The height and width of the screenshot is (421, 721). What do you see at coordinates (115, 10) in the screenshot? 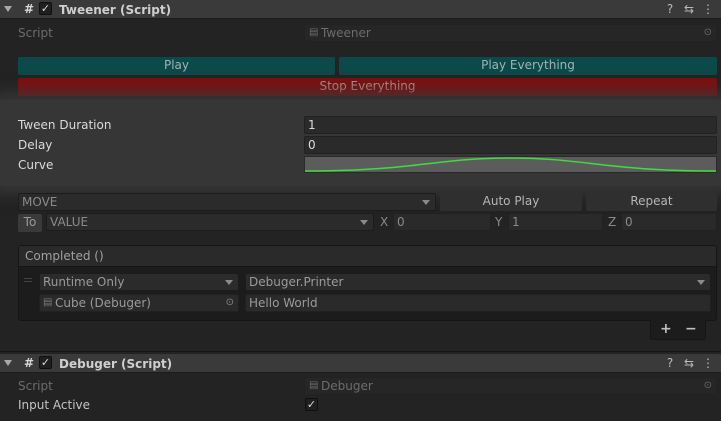
I see `tweener-title: Tweener (Script)` at bounding box center [115, 10].